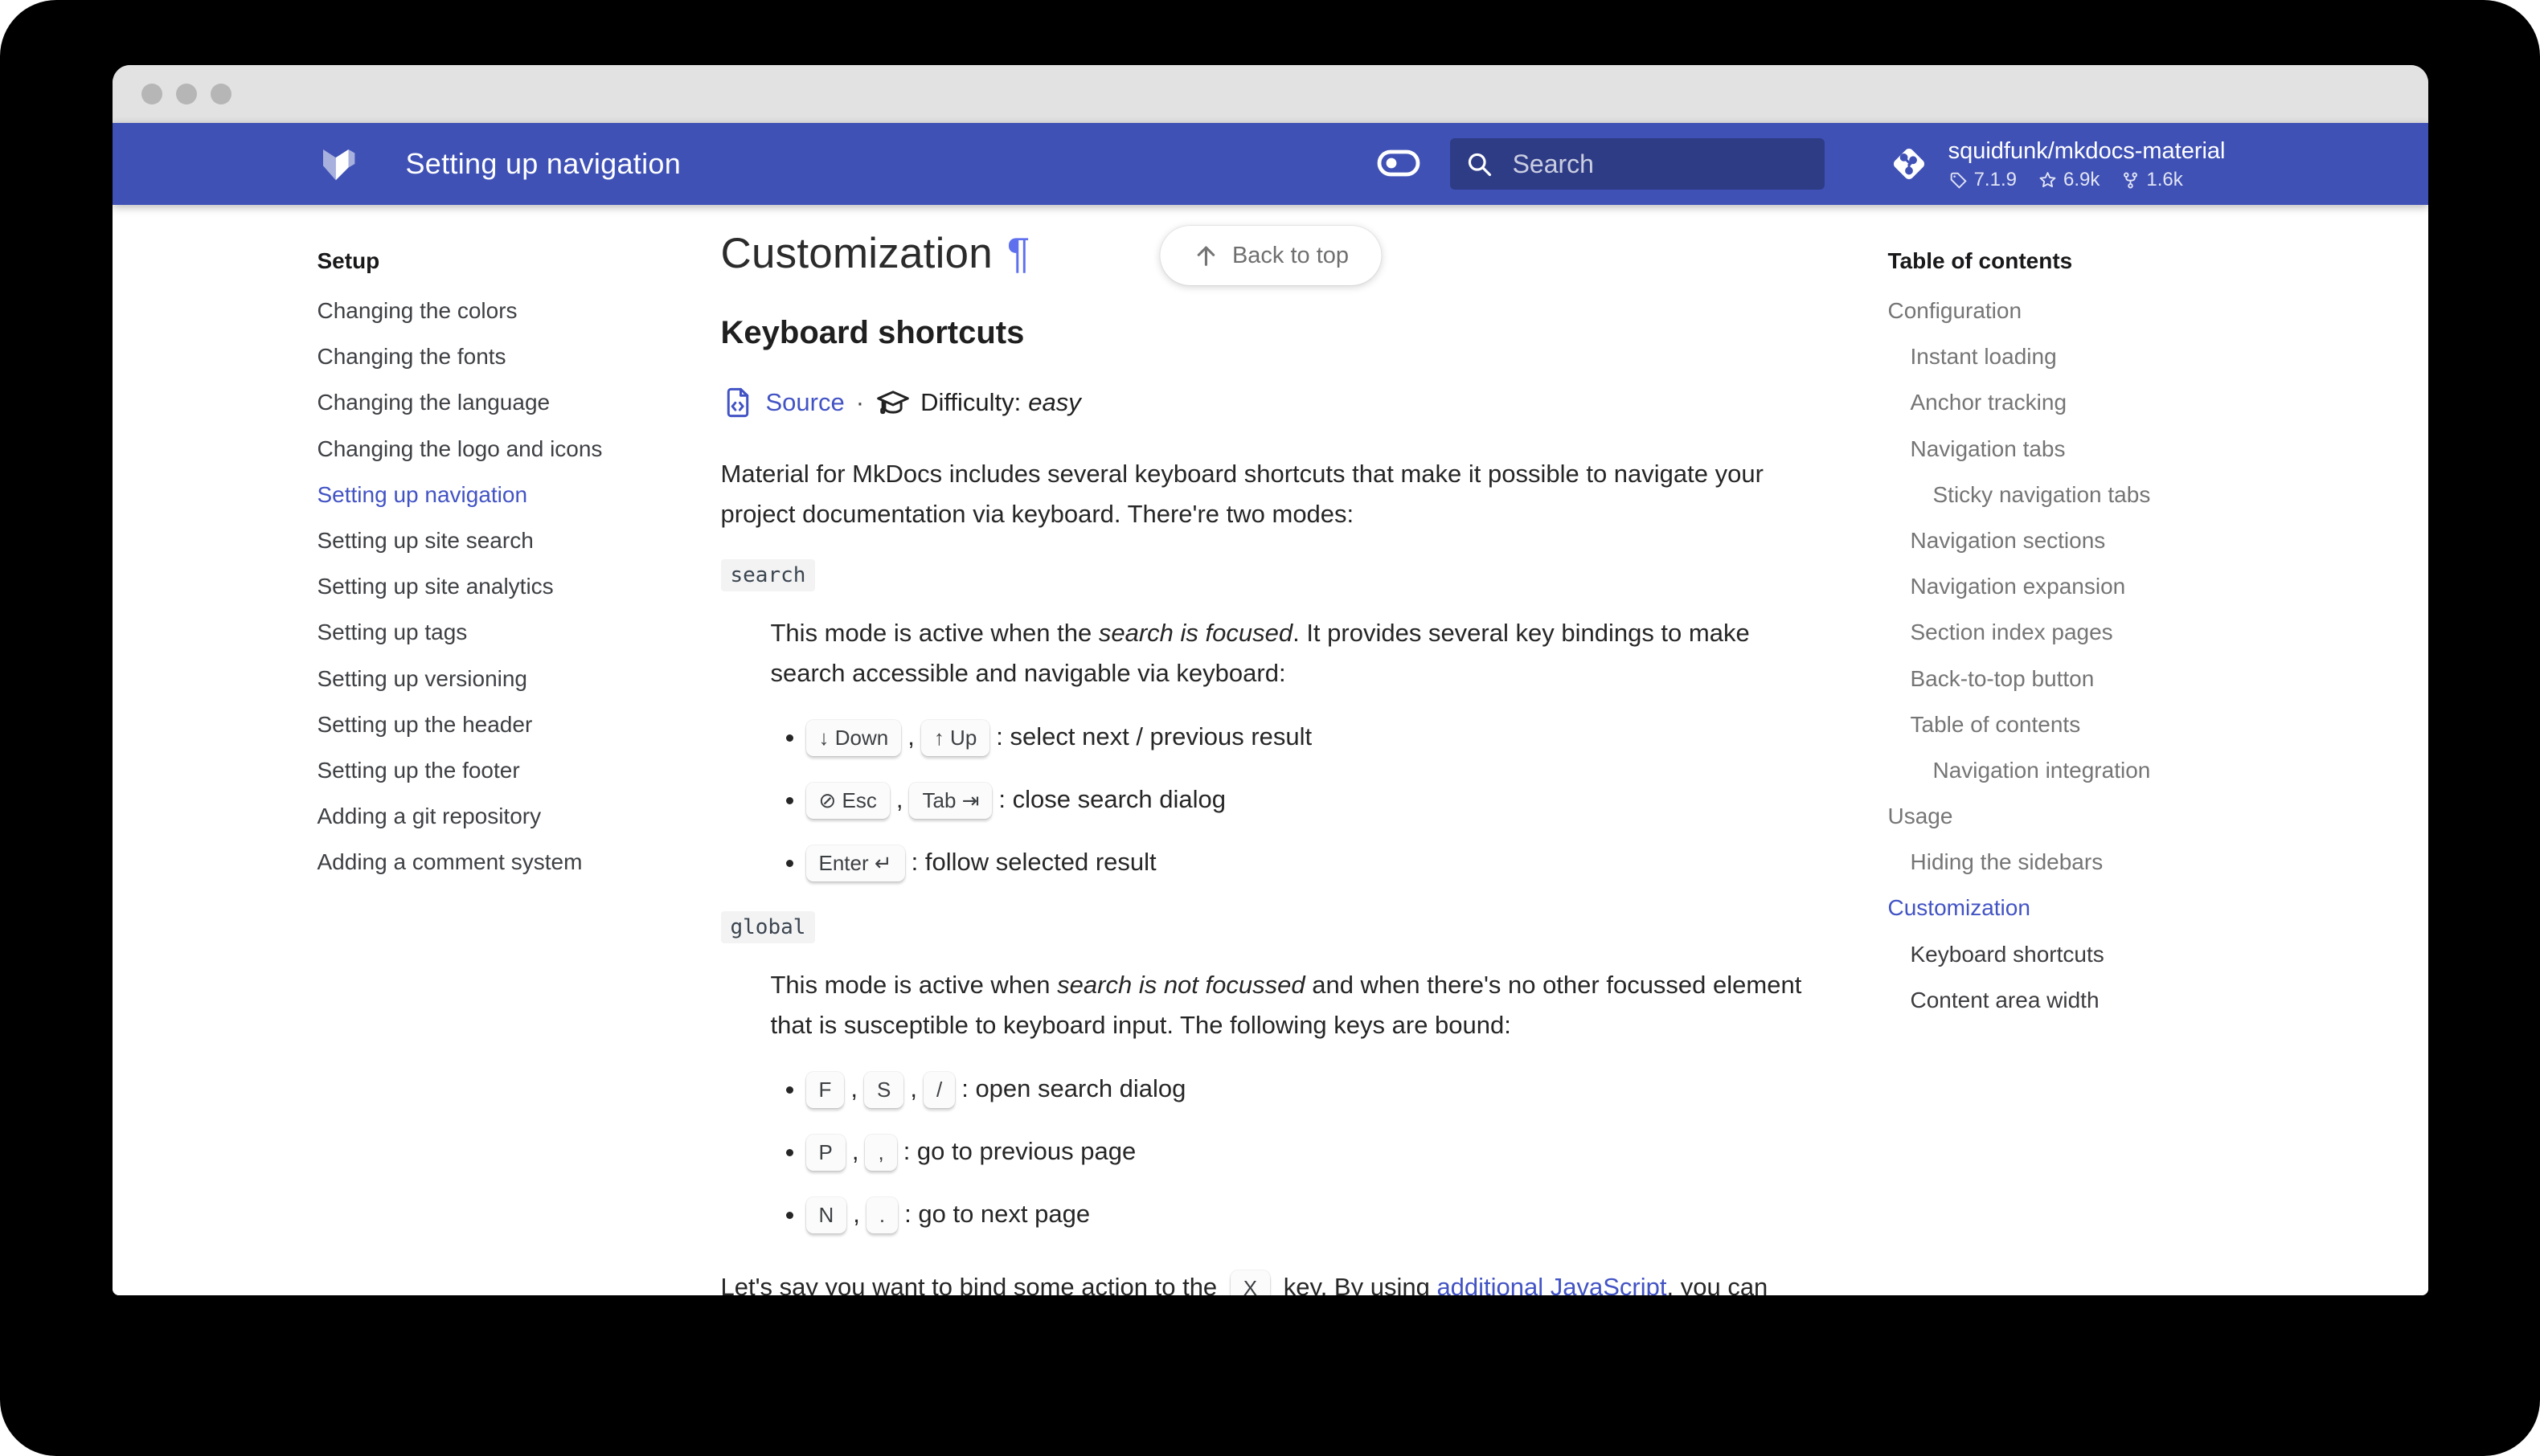 Image resolution: width=2540 pixels, height=1456 pixels. I want to click on fork-icon, so click(2131, 180).